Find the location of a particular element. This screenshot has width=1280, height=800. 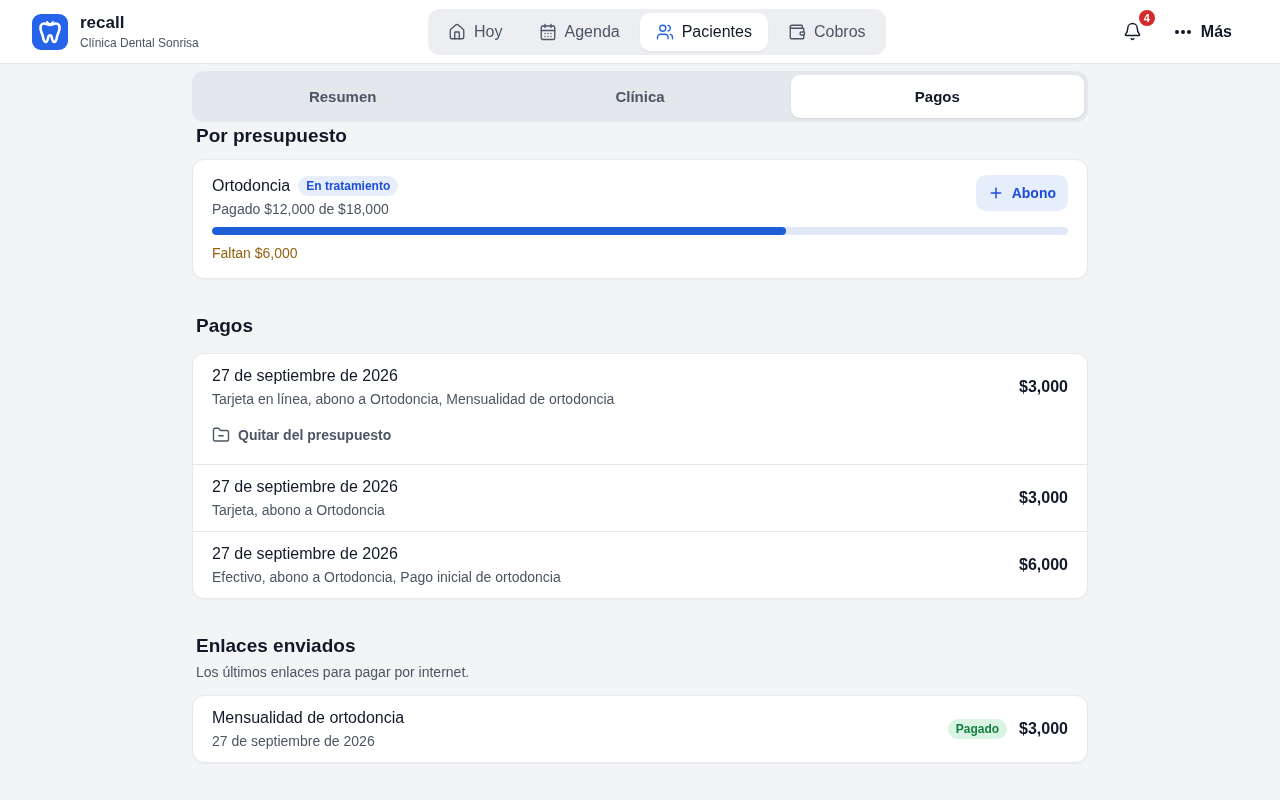

section-heading: Por presupuesto is located at coordinates (271, 136).